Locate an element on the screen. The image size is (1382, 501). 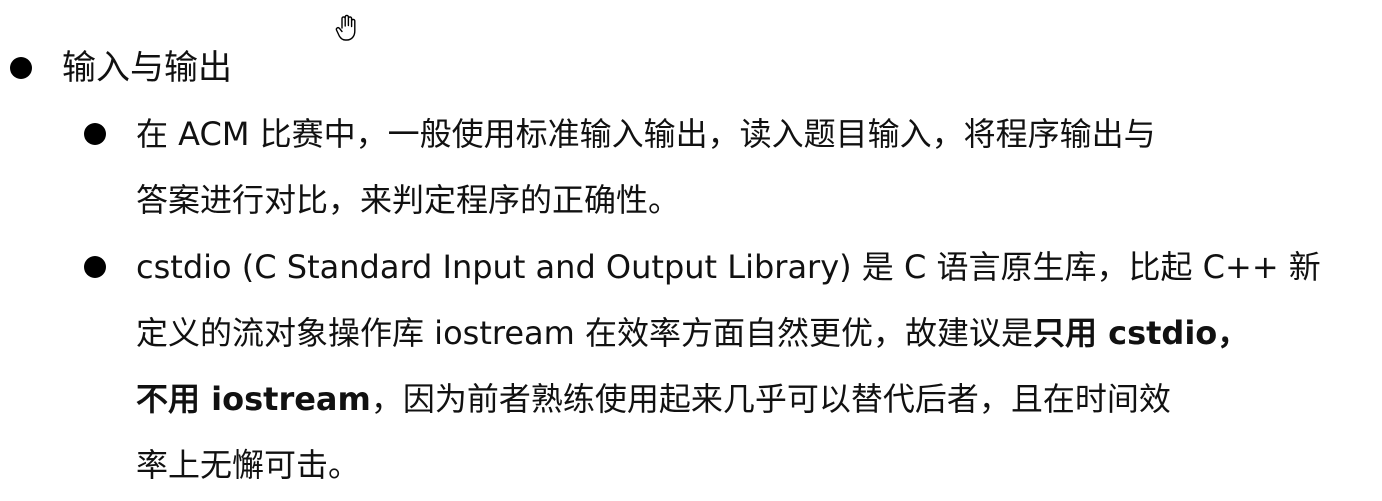
section-heading: 输入与输出 is located at coordinates (147, 68).